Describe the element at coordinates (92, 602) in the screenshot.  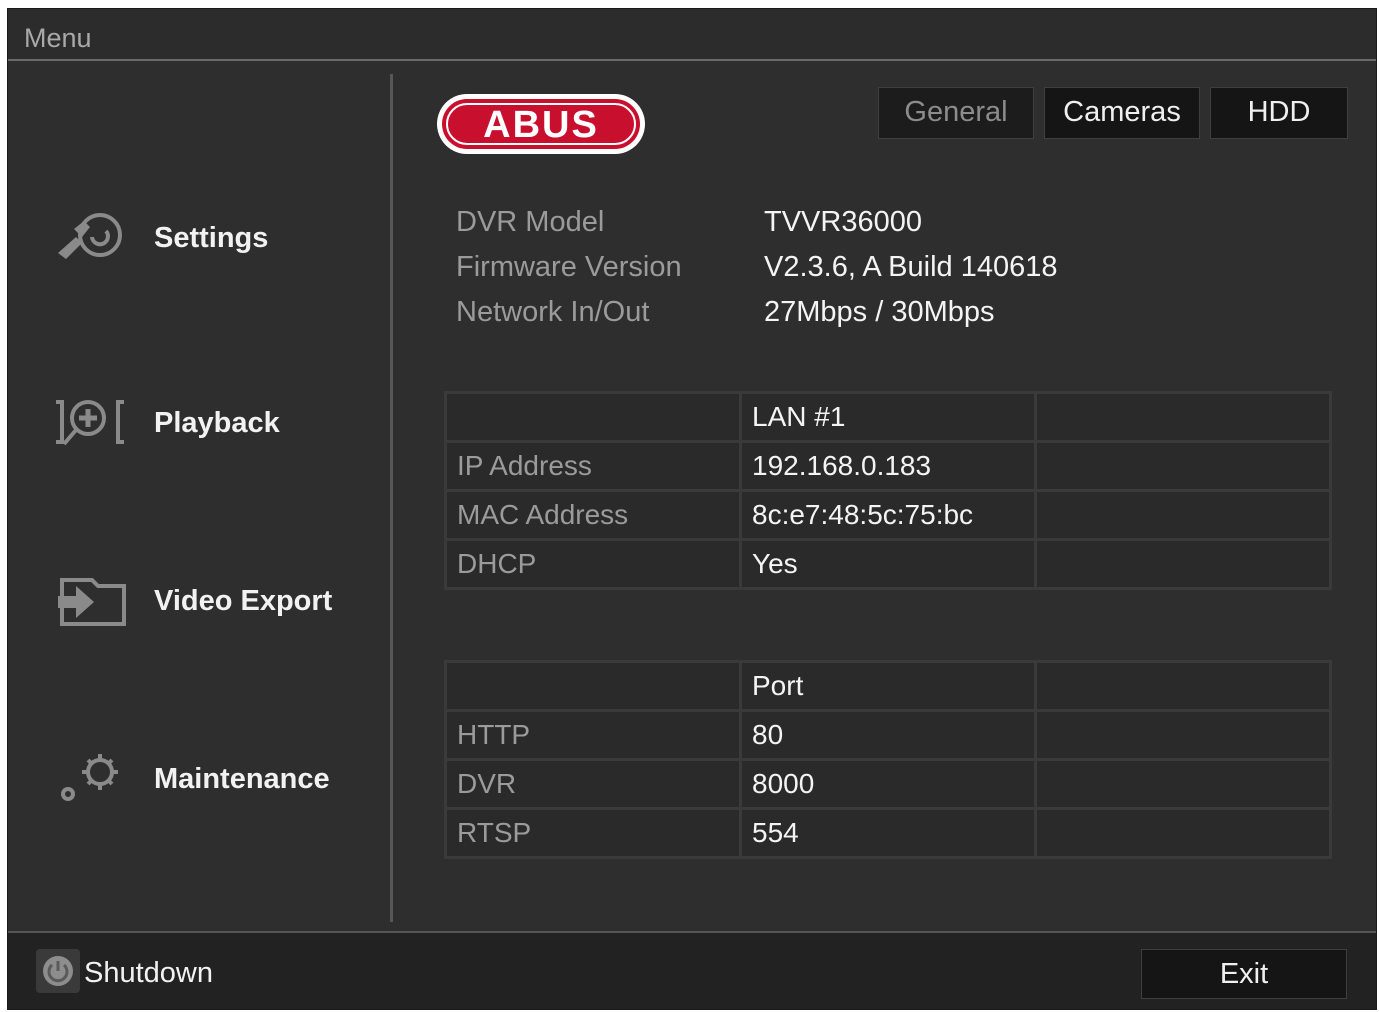
I see `video-export-icon` at that location.